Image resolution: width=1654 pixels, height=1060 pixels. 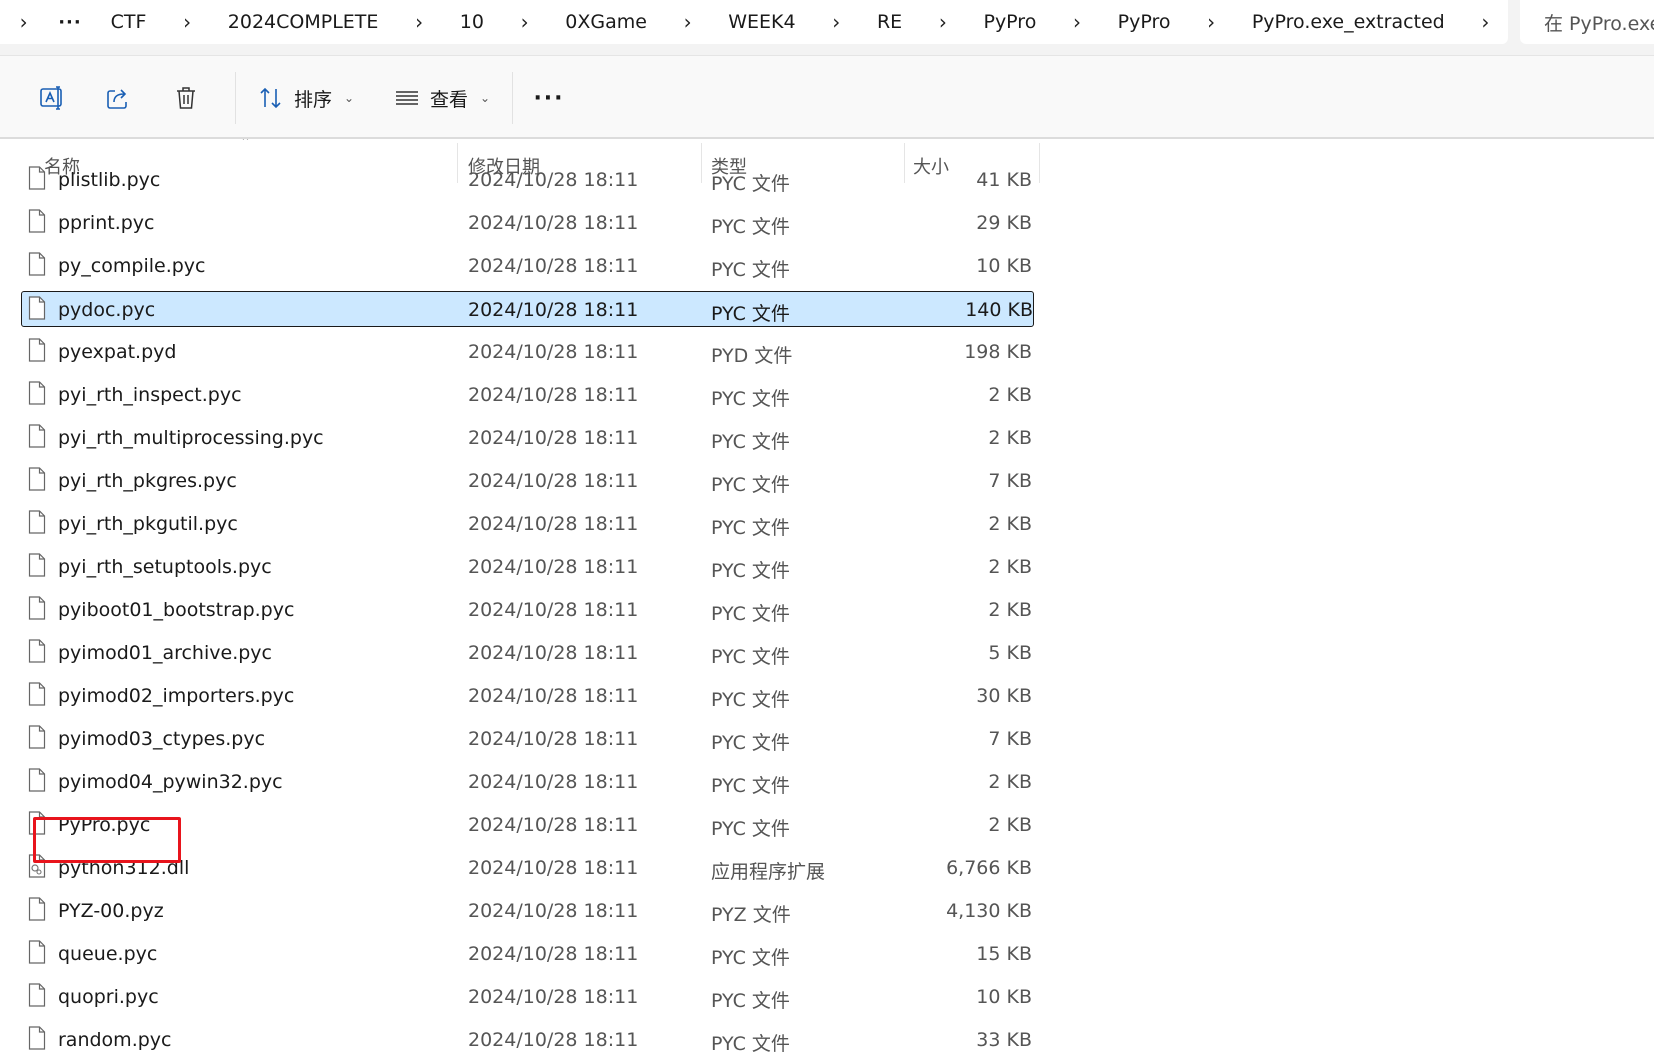 What do you see at coordinates (442, 98) in the screenshot?
I see `view-button: 查看 ⌄` at bounding box center [442, 98].